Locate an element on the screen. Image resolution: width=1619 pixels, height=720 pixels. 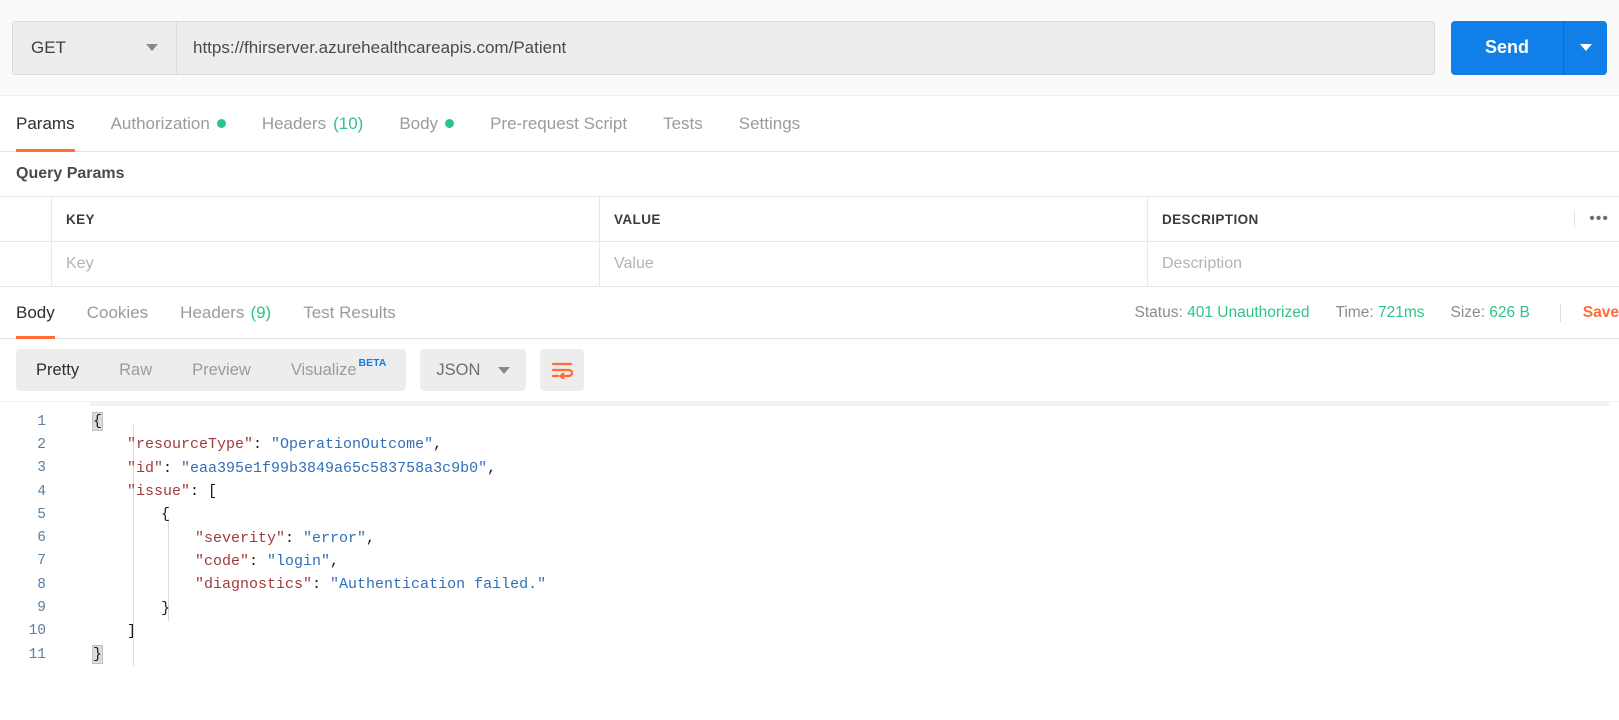
request-tab-settings: Settings is located at coordinates (769, 123).